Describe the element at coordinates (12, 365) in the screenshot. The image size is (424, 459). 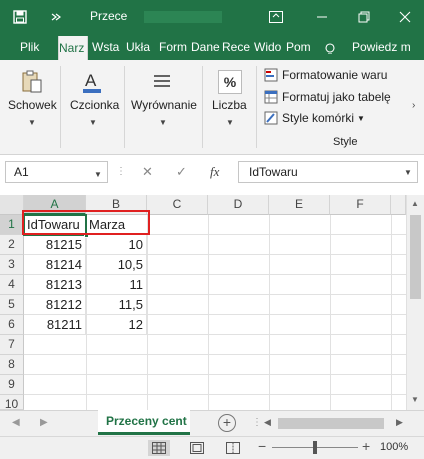
I see `row-header-8: 8` at that location.